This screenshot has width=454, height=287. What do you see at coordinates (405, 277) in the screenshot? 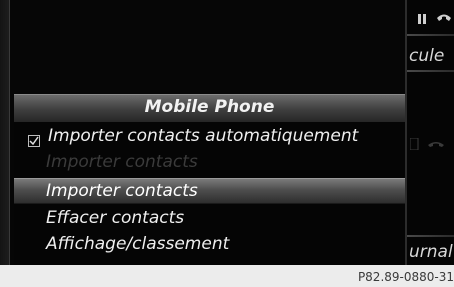
I see `figure-caption: P82.89-0880-31` at bounding box center [405, 277].